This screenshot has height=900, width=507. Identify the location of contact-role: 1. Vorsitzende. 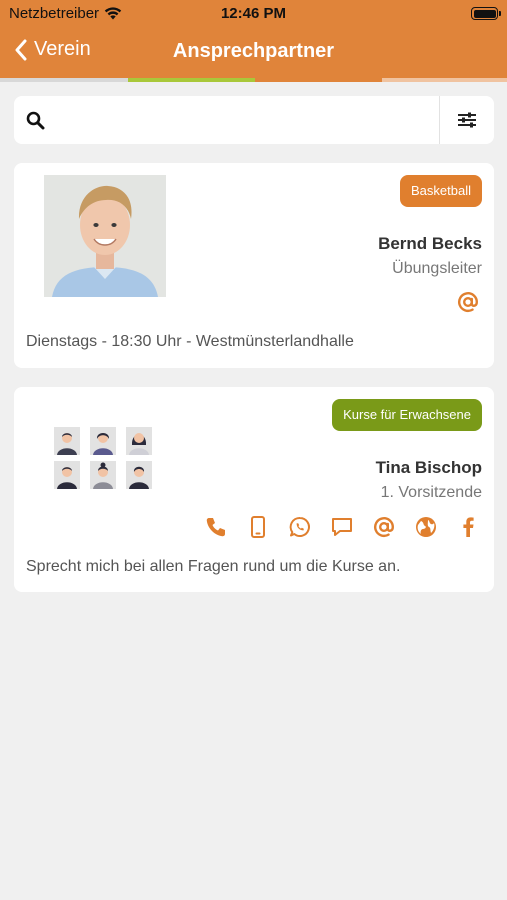
(431, 492).